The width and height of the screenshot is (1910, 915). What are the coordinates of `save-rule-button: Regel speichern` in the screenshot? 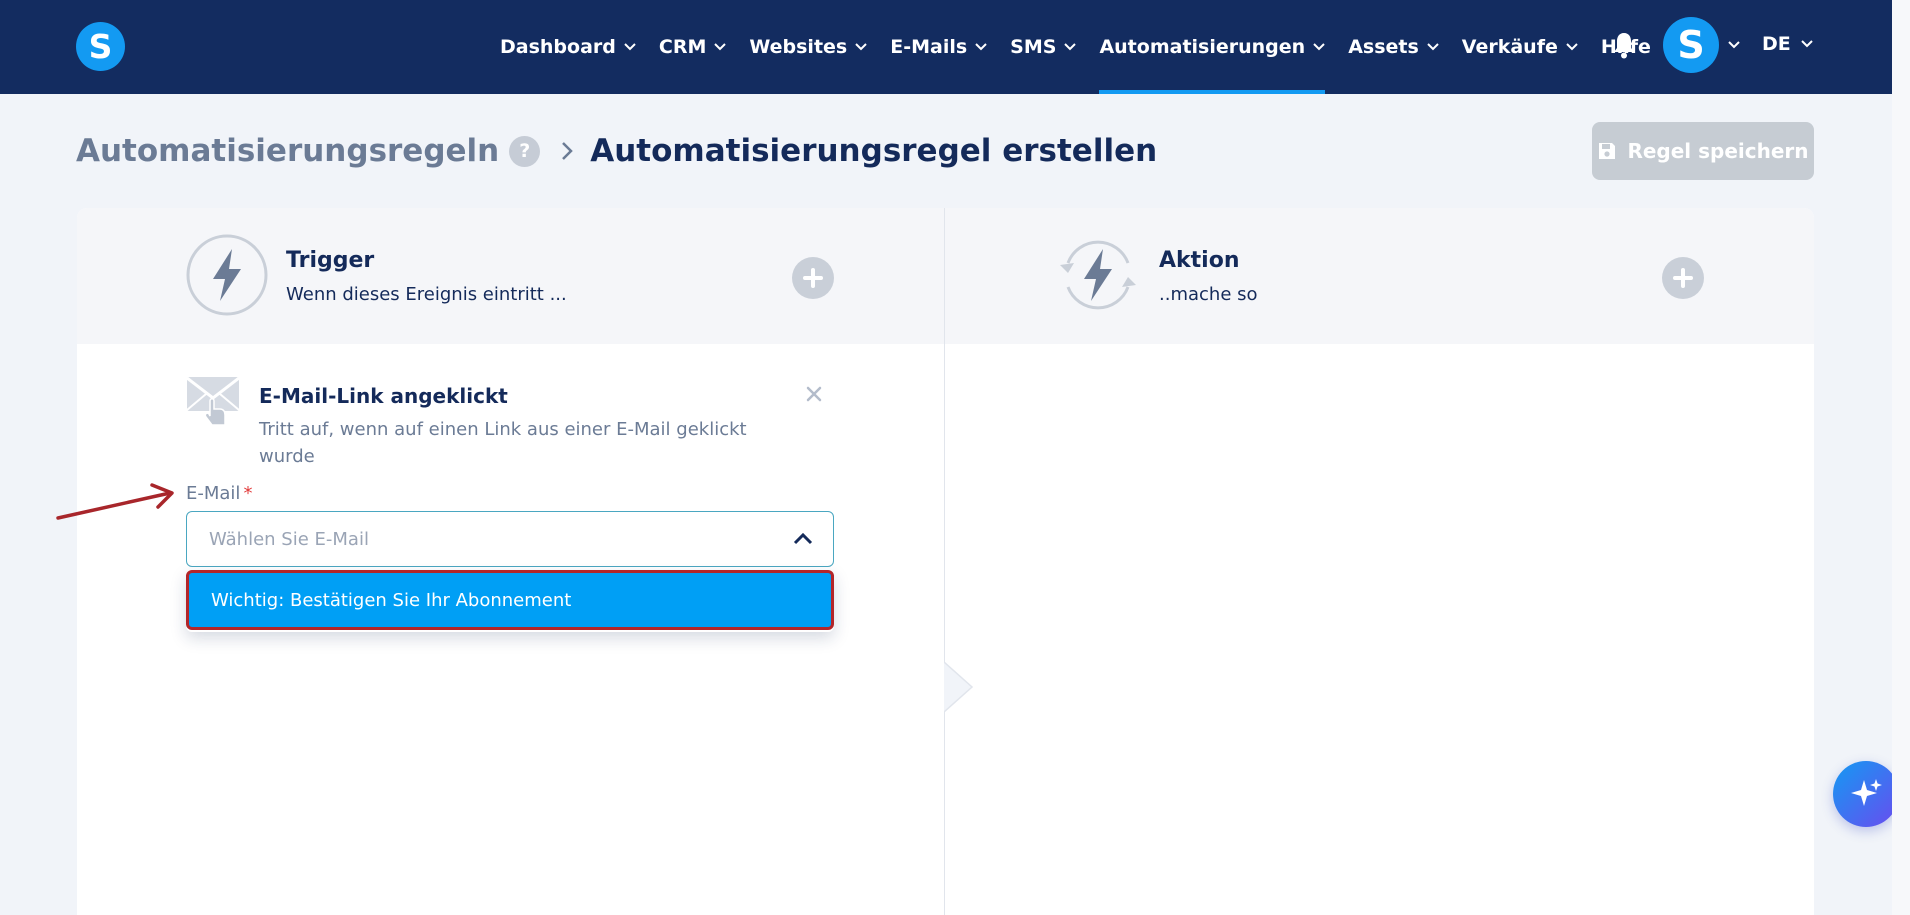 It's located at (1703, 151).